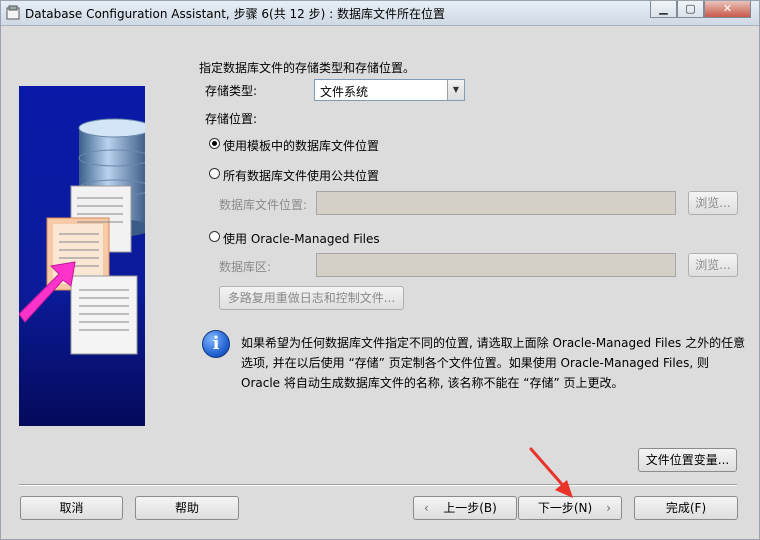  I want to click on option-template-label: 使用模板中的数据库文件位置, so click(301, 145).